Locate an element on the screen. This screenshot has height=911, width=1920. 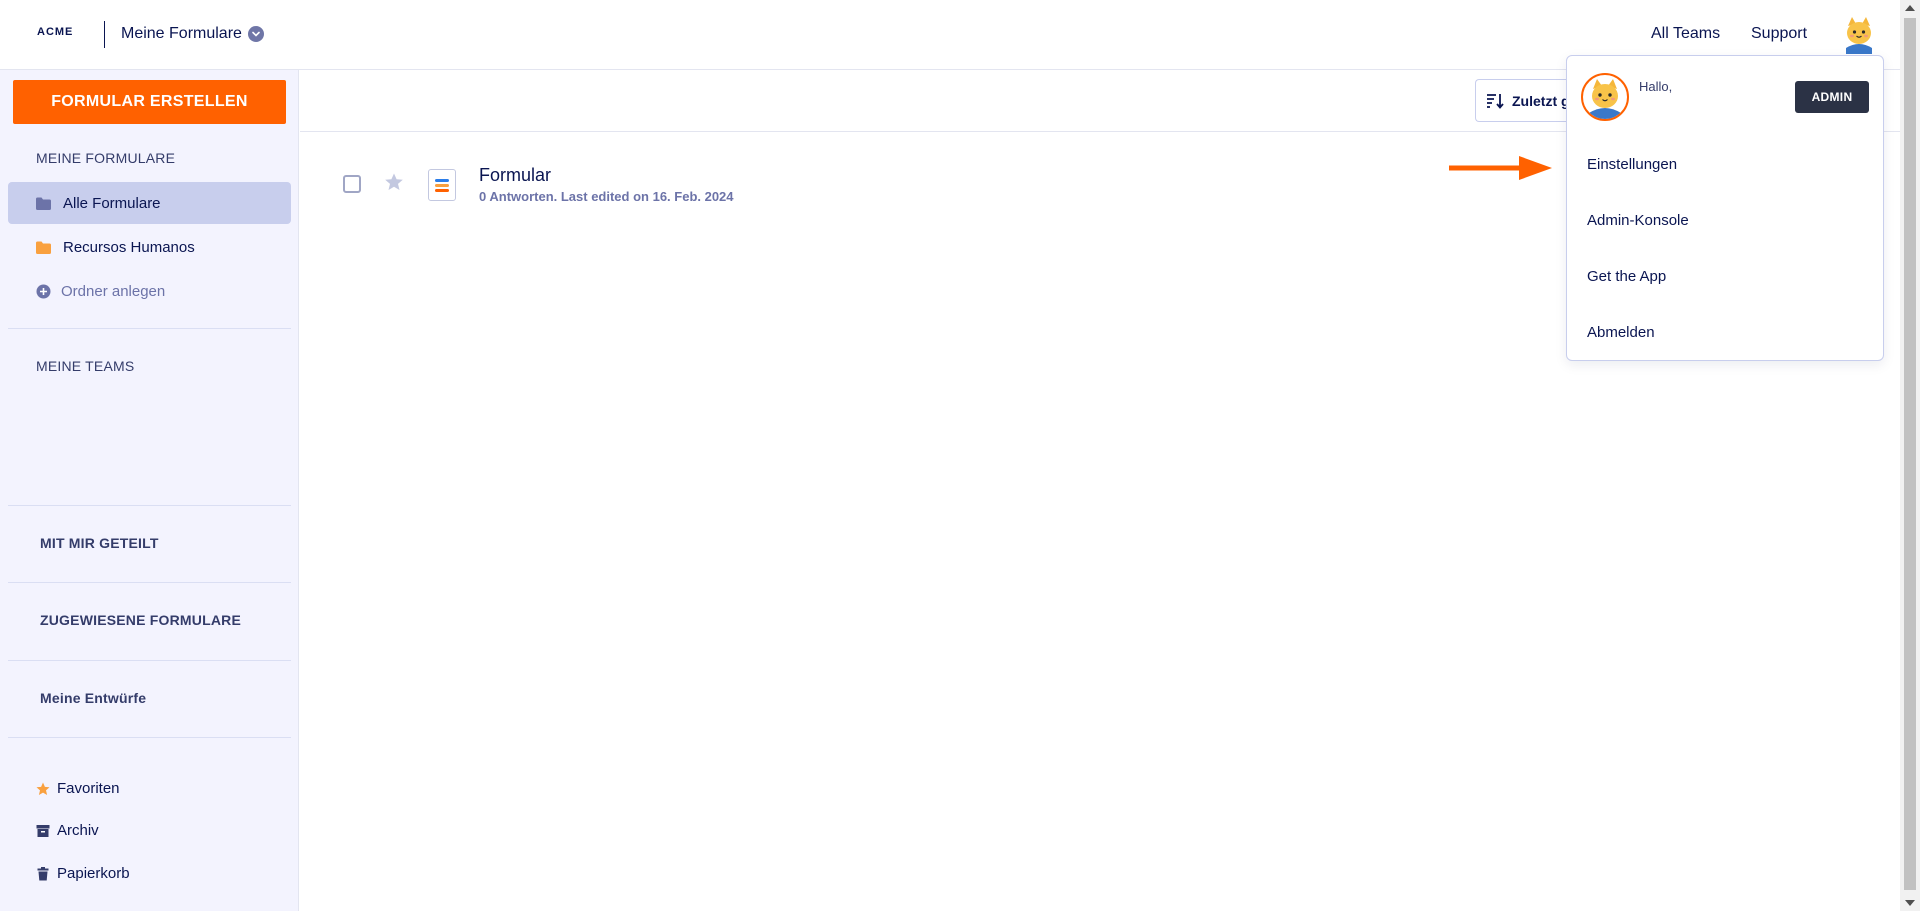
sidebar-item-archive: Archiv is located at coordinates (67, 830).